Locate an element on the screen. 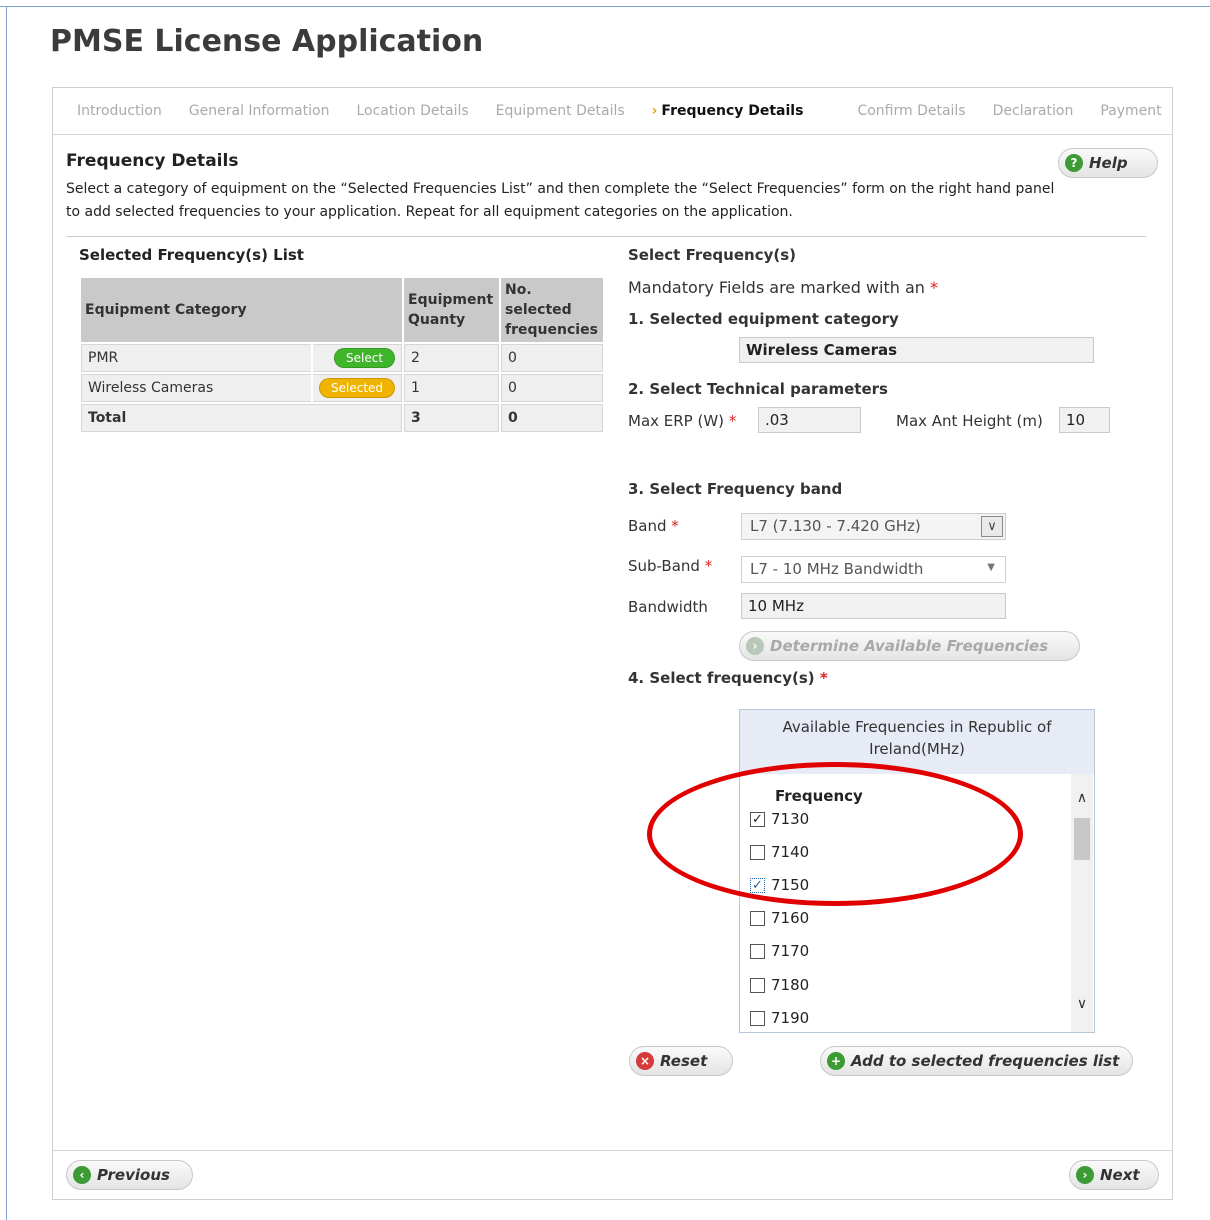 The width and height of the screenshot is (1210, 1220). reset-button: × Reset is located at coordinates (681, 1061).